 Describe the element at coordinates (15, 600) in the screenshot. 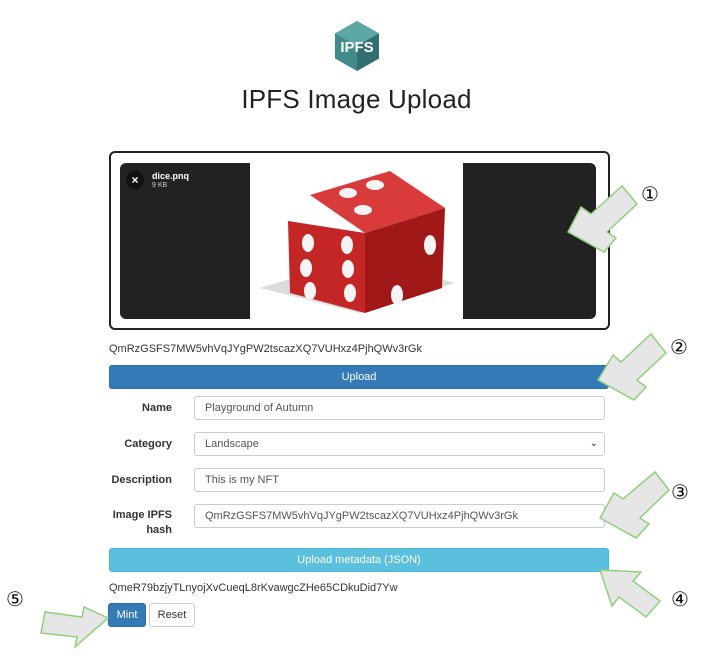

I see `annotation-5: ⑤` at that location.